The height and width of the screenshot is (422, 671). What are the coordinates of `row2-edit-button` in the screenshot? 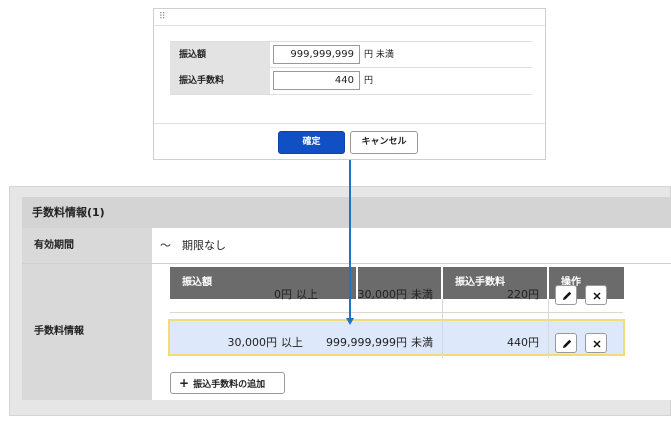 It's located at (566, 343).